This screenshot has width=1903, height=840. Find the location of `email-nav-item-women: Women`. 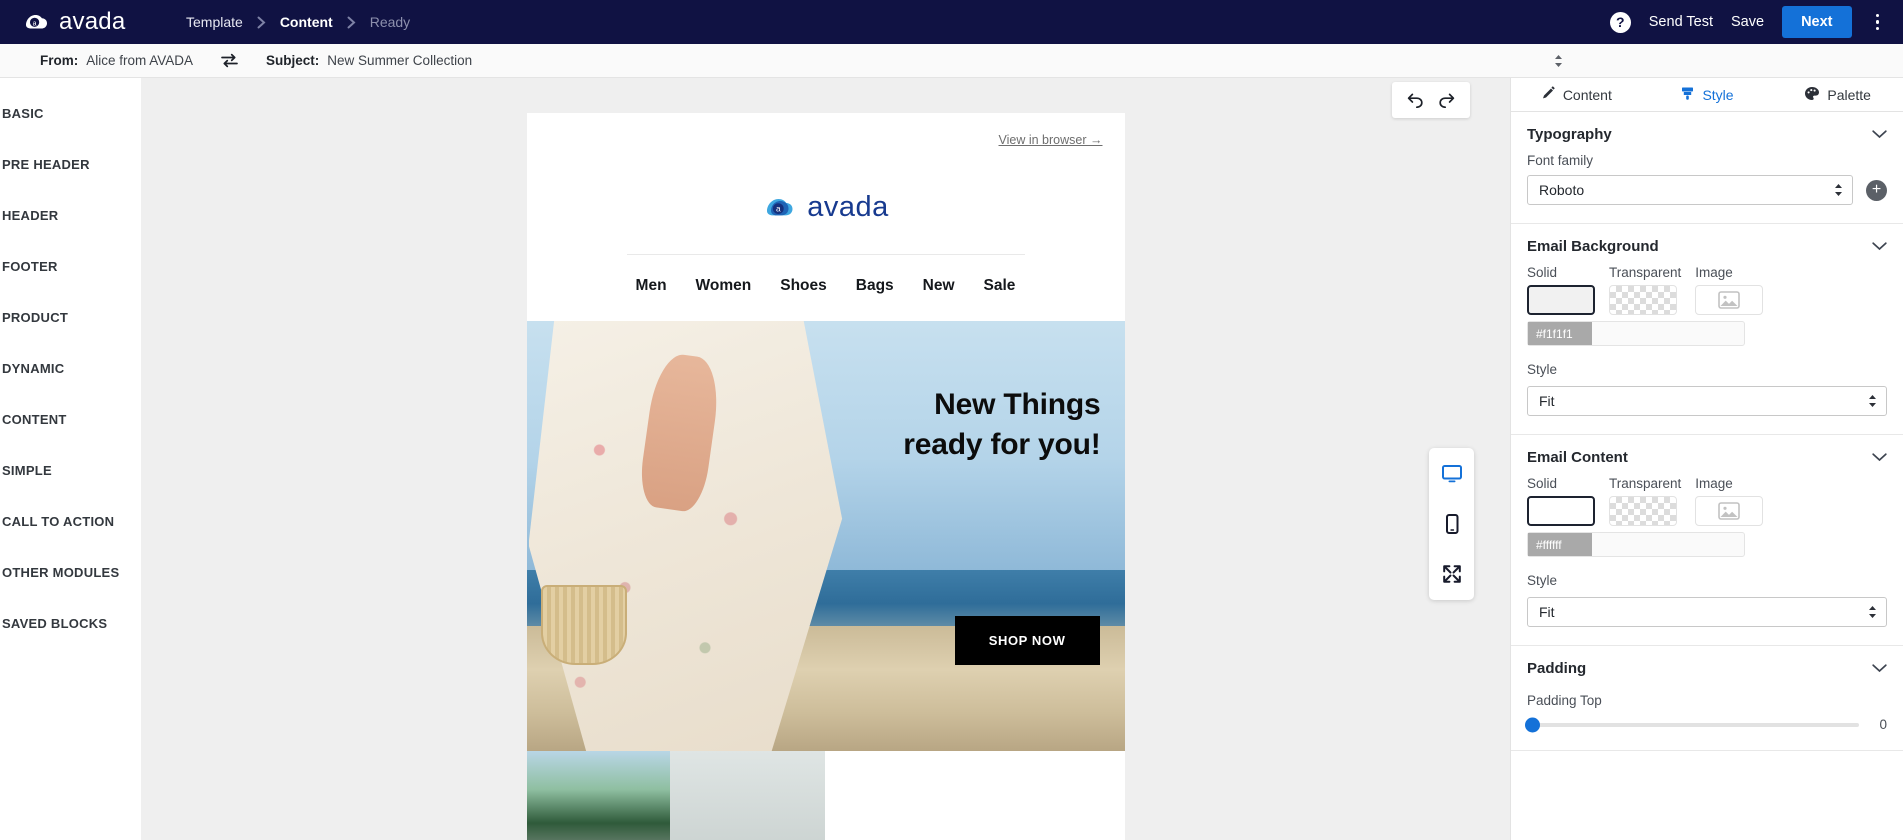

email-nav-item-women: Women is located at coordinates (724, 286).